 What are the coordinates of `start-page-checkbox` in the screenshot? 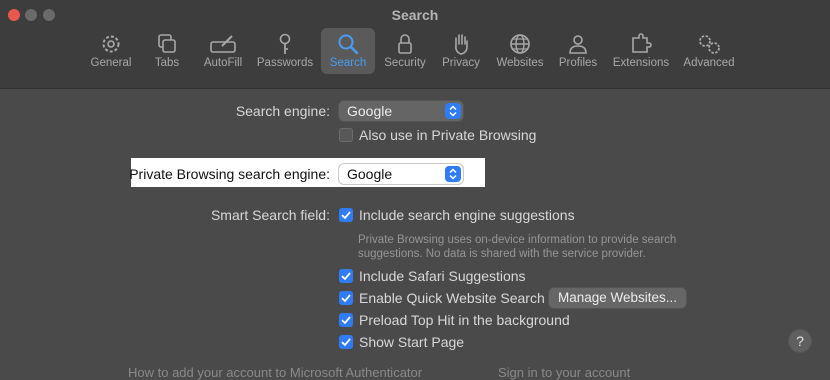 It's located at (346, 342).